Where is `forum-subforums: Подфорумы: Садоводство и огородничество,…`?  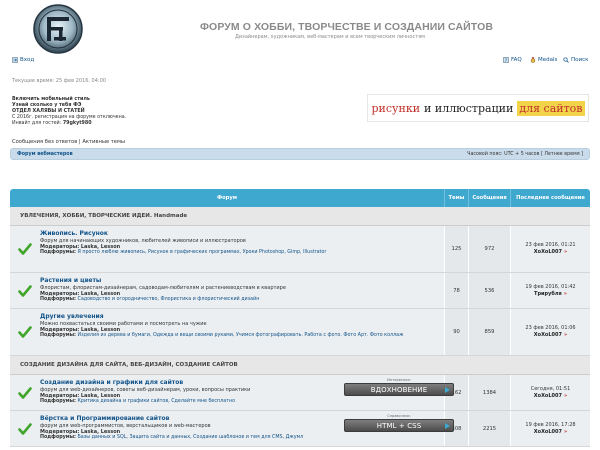 forum-subforums: Подфорумы: Садоводство и огородничество,… is located at coordinates (150, 300).